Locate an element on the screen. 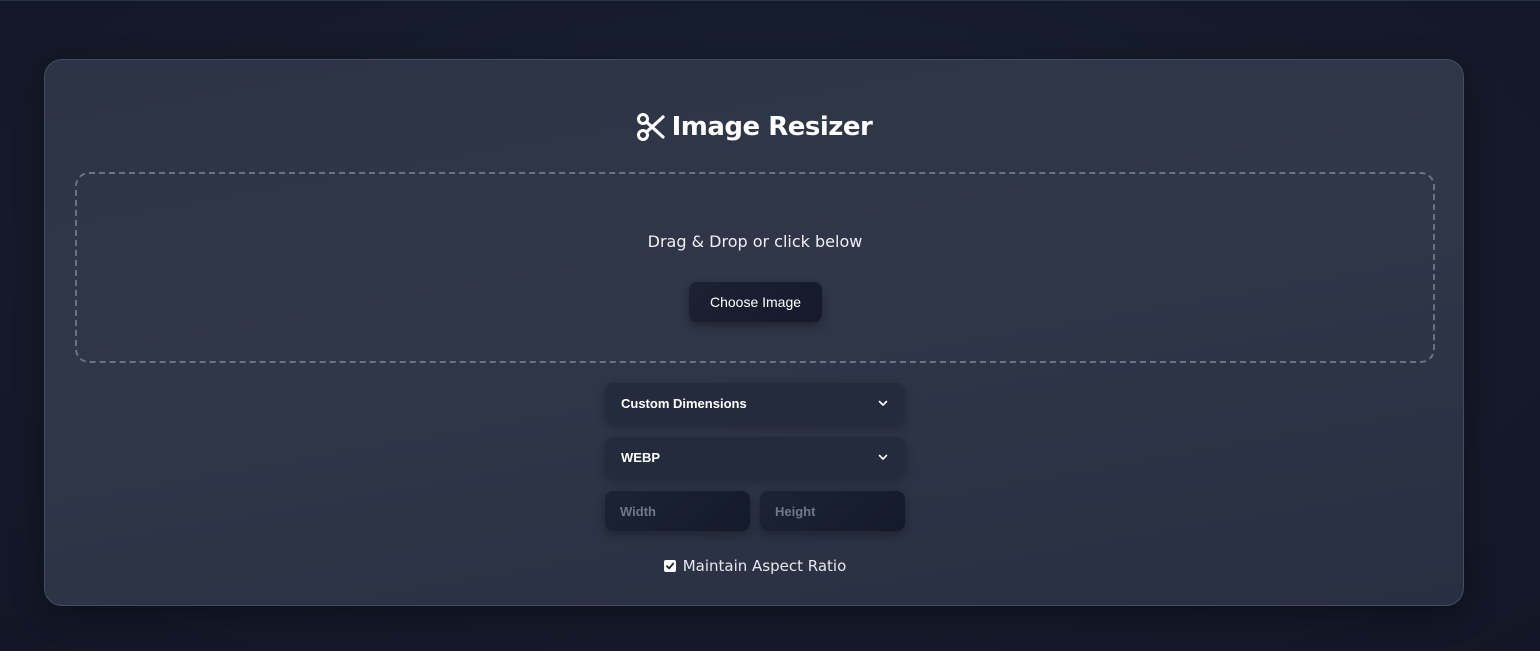  aspect-ratio-checkbox is located at coordinates (669, 566).